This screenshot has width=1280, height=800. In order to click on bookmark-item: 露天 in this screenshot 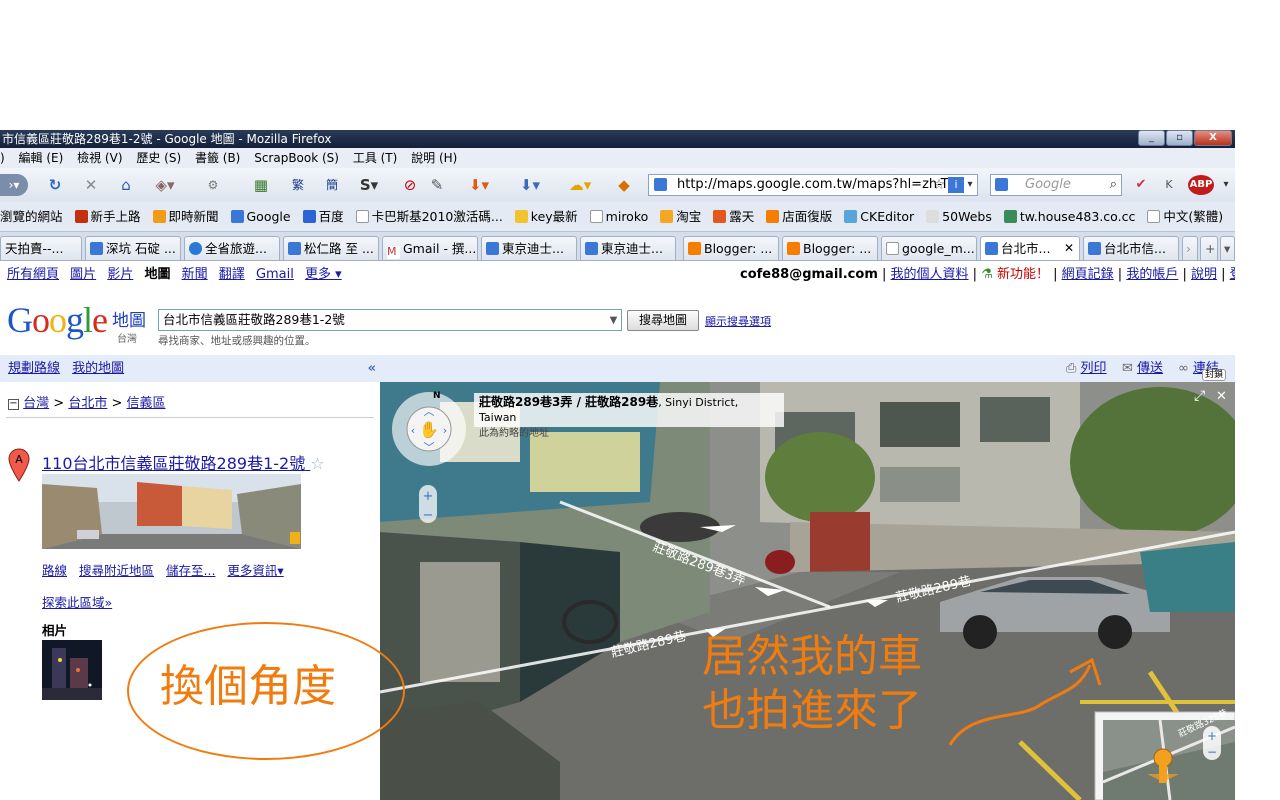, I will do `click(733, 216)`.